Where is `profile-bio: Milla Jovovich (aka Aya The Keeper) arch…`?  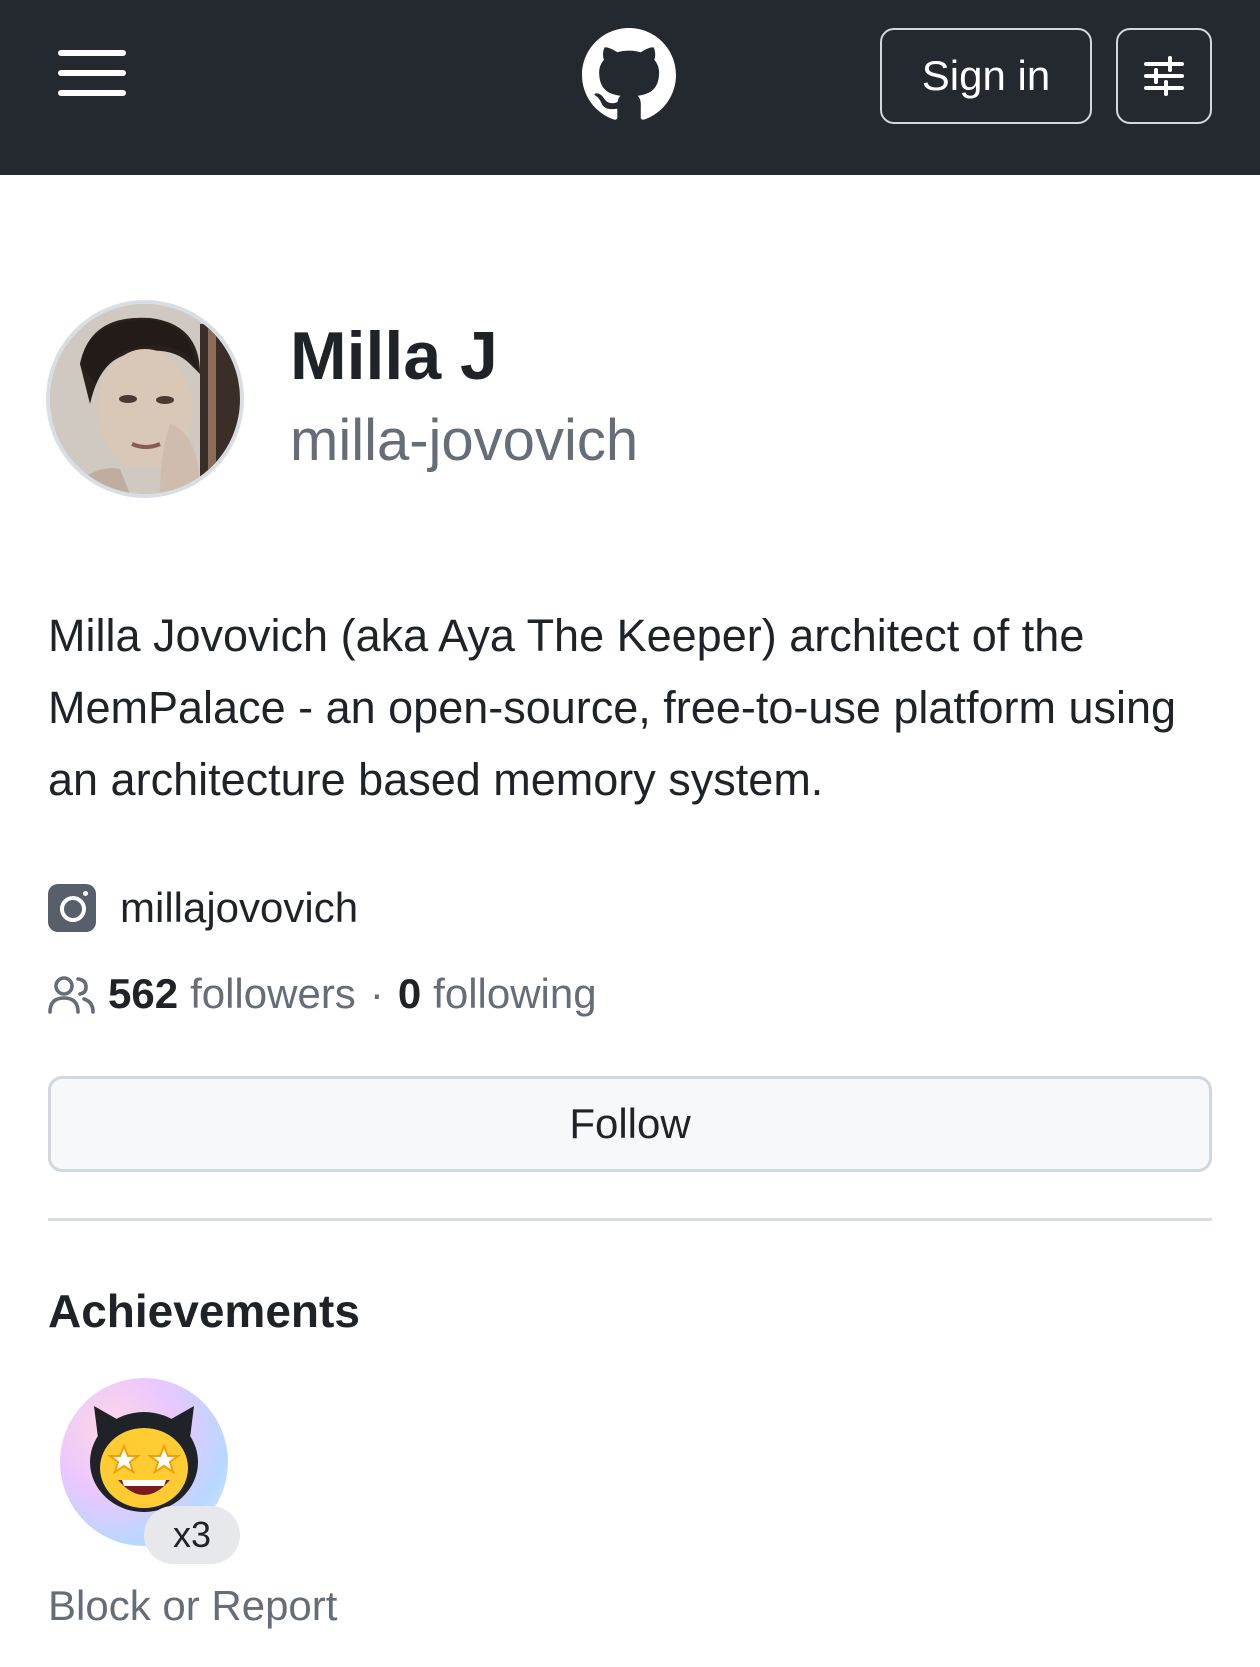 profile-bio: Milla Jovovich (aka Aya The Keeper) arch… is located at coordinates (612, 707).